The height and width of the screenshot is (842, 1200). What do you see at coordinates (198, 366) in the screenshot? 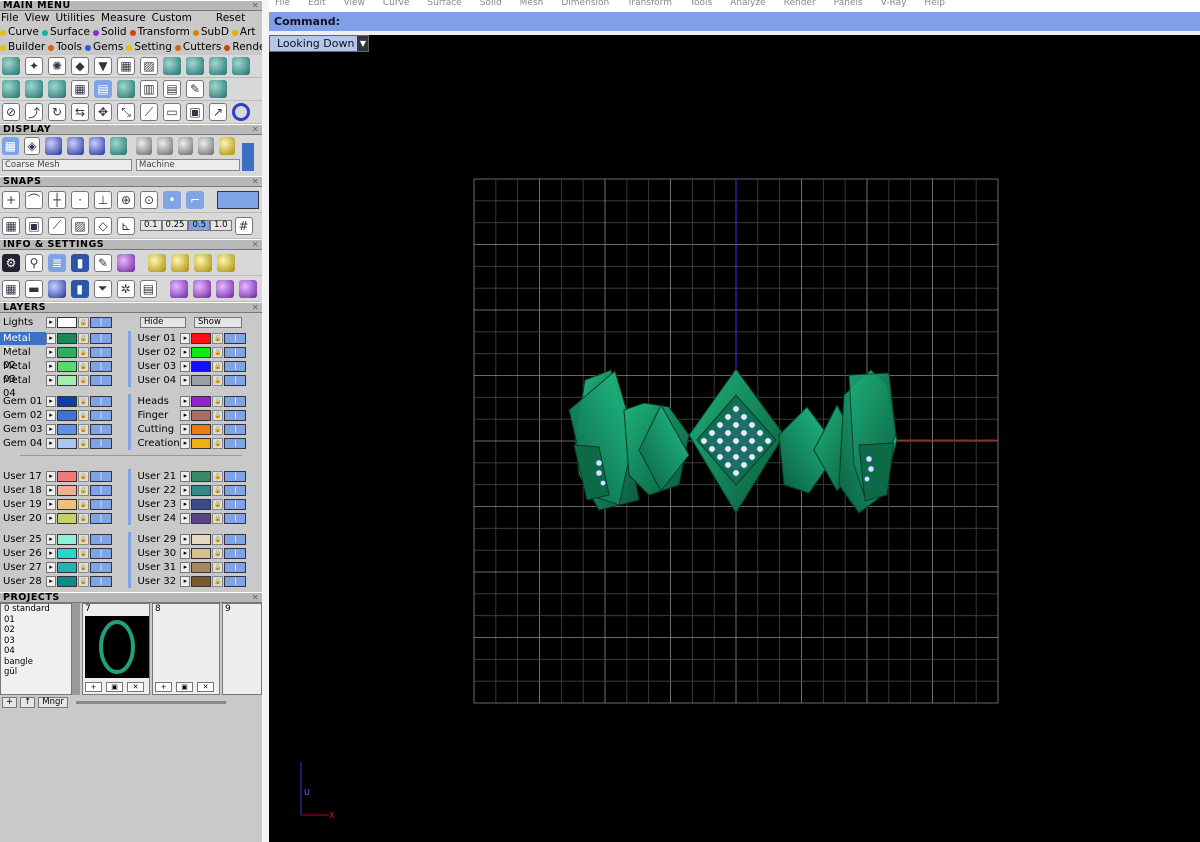
I see `layer-row: User 03 ▸ 🔒 |` at bounding box center [198, 366].